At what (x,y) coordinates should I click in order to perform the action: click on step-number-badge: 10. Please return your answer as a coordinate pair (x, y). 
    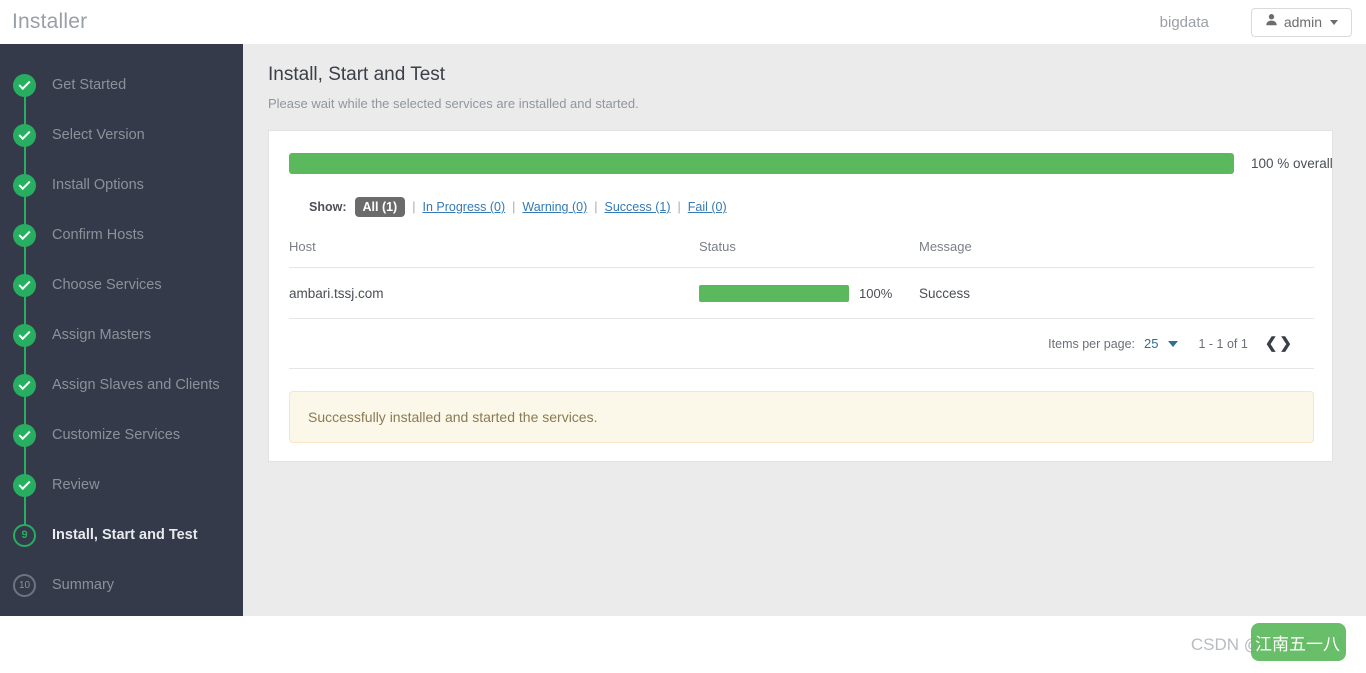
    Looking at the image, I should click on (24, 585).